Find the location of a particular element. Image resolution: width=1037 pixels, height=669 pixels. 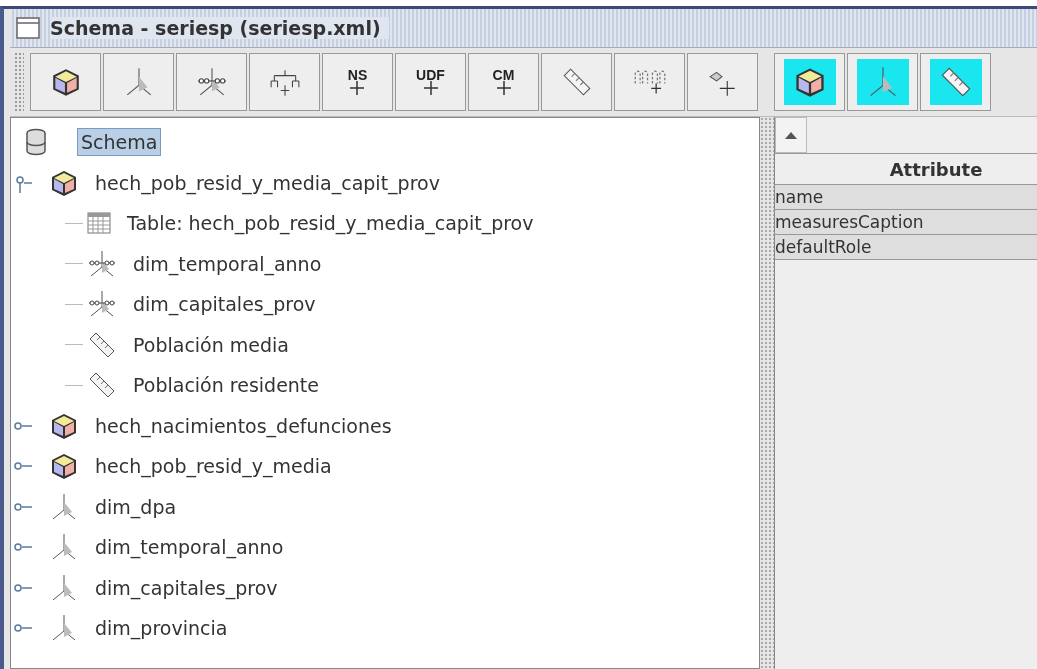

tree-item: dim_dpa is located at coordinates (136, 506).